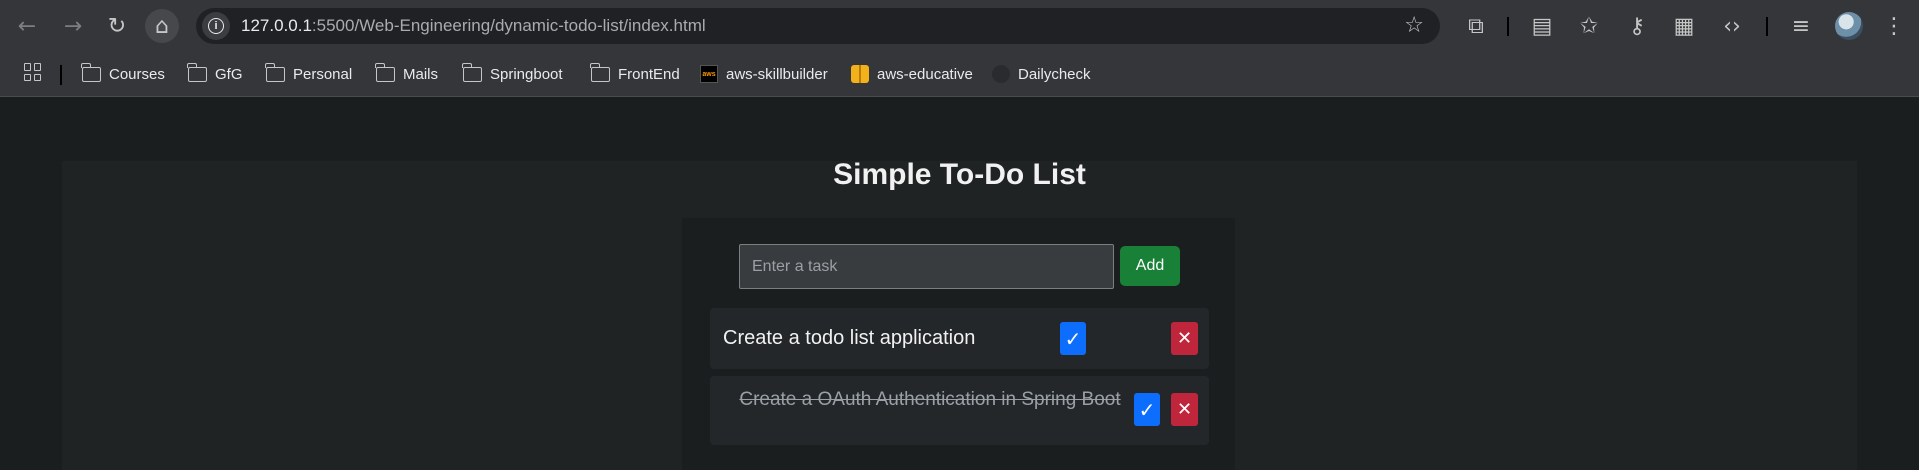  I want to click on profile-avatar, so click(1849, 26).